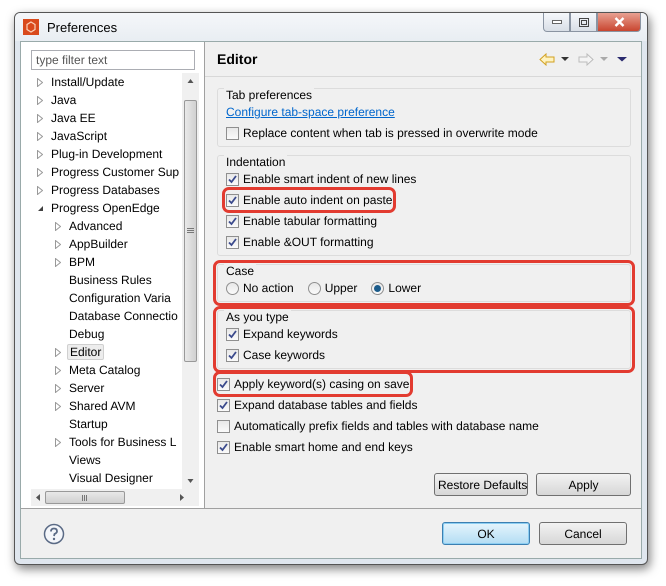 The height and width of the screenshot is (586, 666). I want to click on group-title: Case, so click(240, 271).